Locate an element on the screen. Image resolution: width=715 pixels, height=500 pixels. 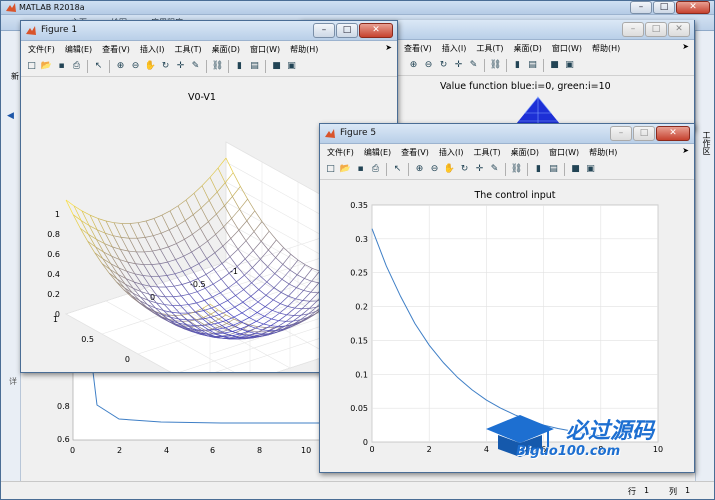
figure-5-menu-insert: 插入(I) is located at coordinates (451, 152).